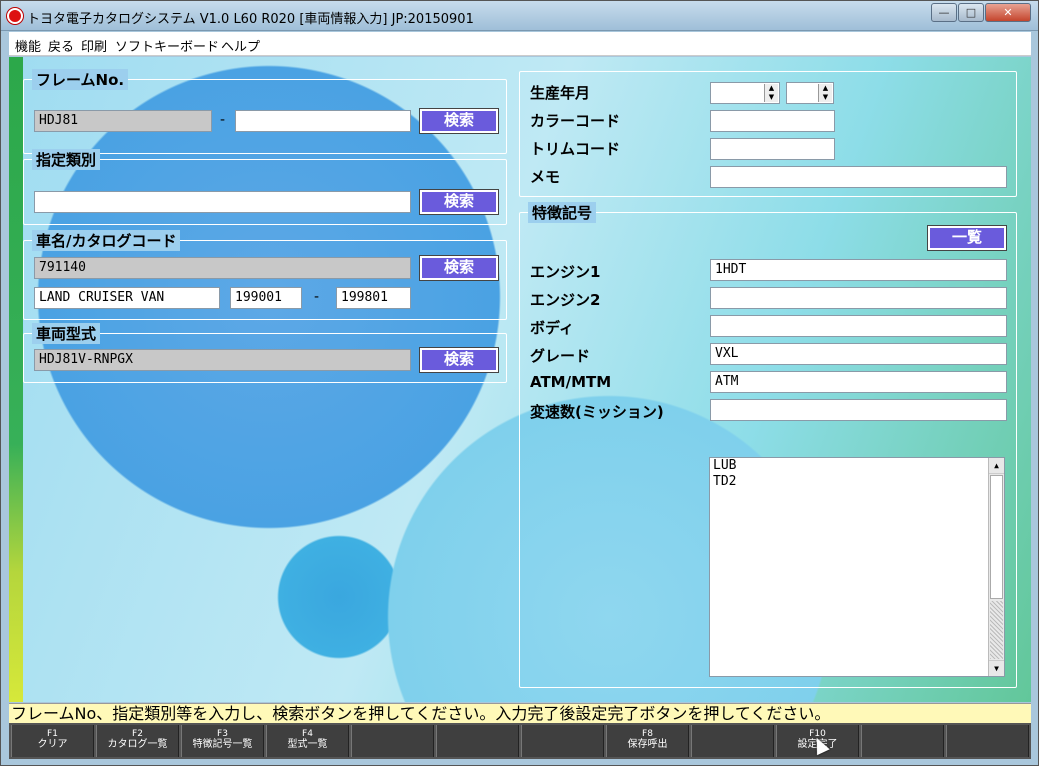 The height and width of the screenshot is (766, 1039). What do you see at coordinates (858, 326) in the screenshot?
I see `body-input` at bounding box center [858, 326].